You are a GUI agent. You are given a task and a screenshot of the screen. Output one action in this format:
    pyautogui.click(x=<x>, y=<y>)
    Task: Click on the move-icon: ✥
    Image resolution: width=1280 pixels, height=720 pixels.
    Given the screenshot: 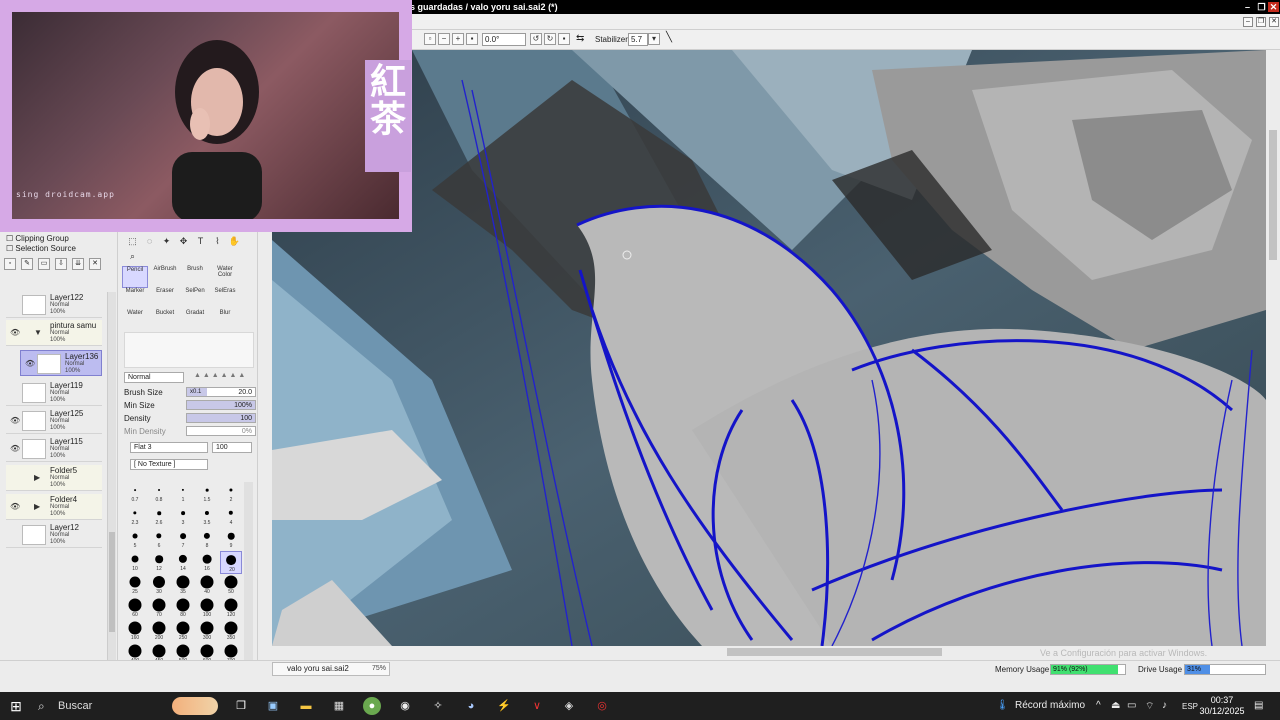 What is the action you would take?
    pyautogui.click(x=183, y=241)
    